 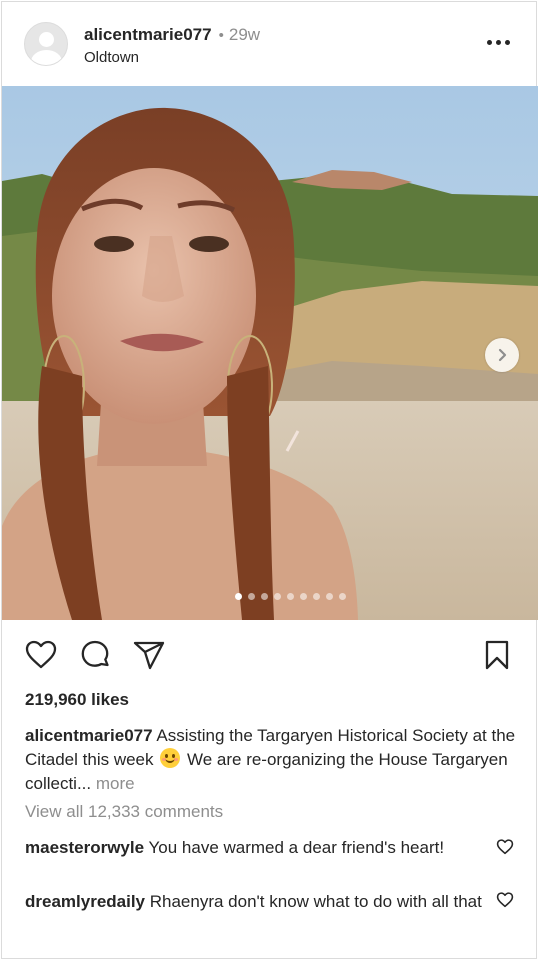 I want to click on more-options-icon, so click(x=498, y=42).